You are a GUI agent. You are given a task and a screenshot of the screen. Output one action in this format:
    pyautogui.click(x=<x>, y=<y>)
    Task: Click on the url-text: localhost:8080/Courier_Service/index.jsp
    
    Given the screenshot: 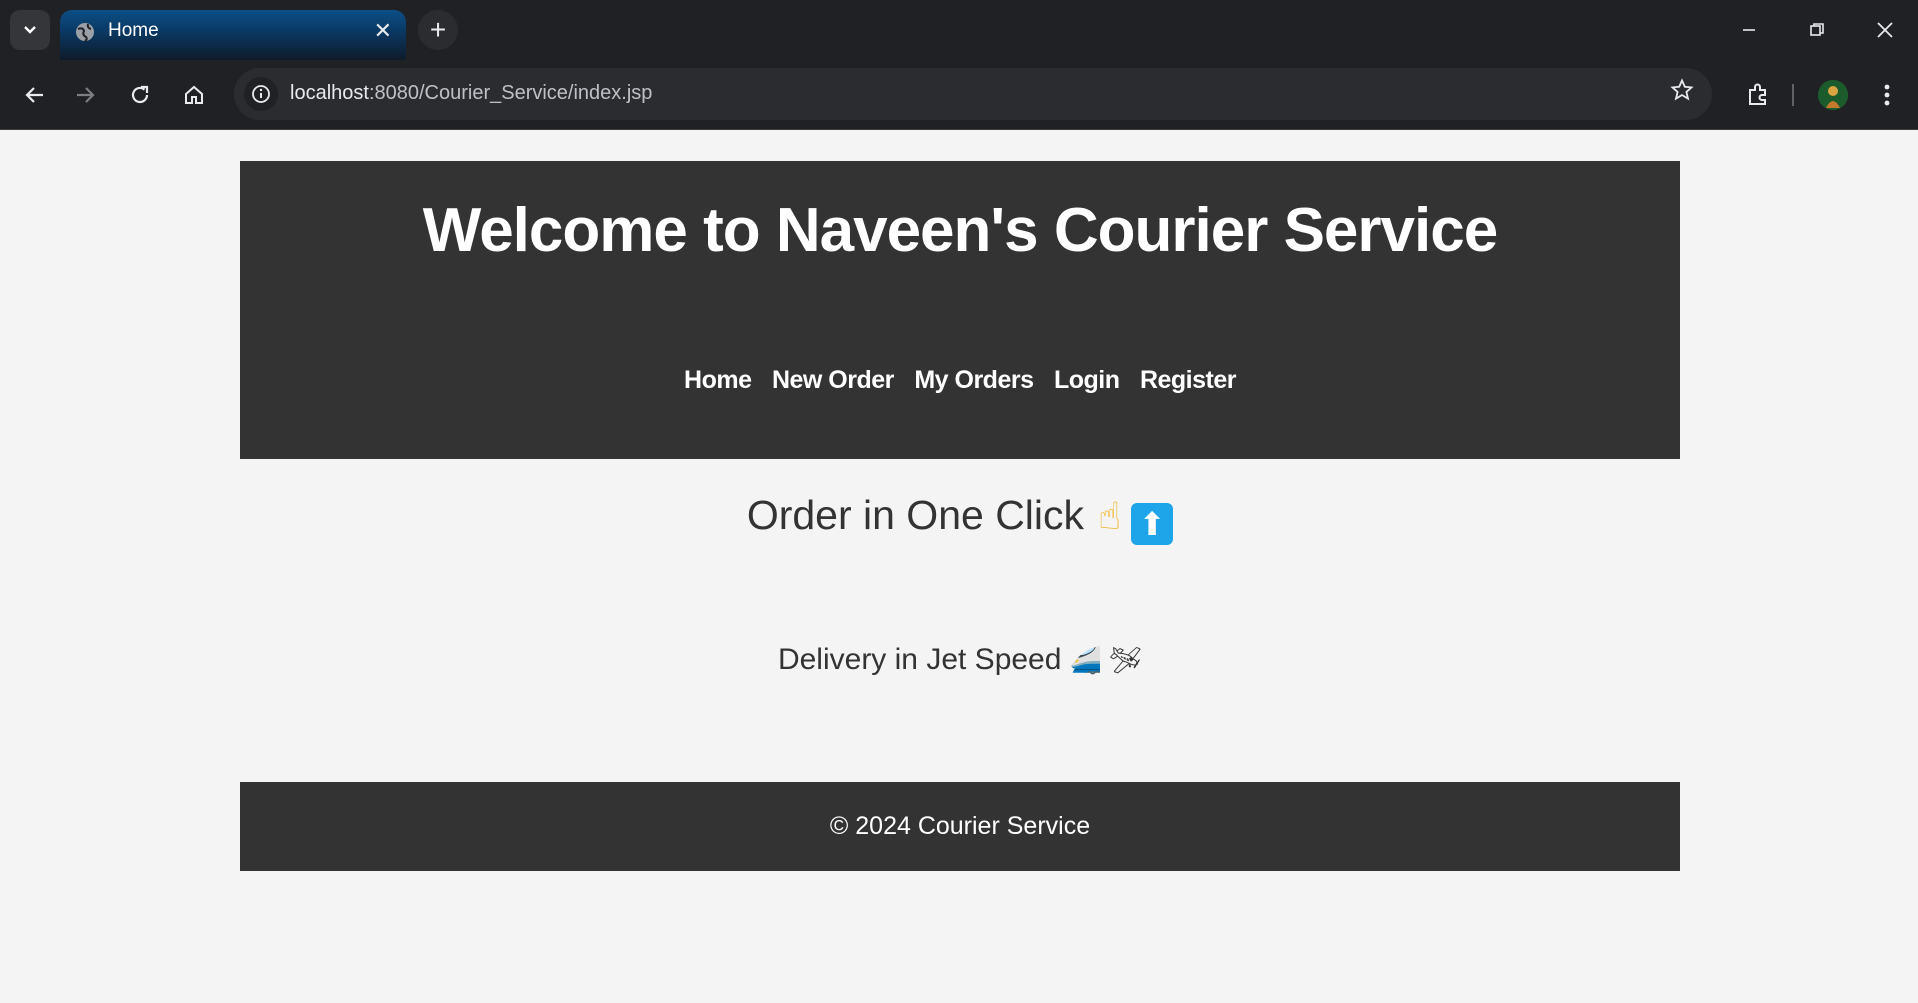 What is the action you would take?
    pyautogui.click(x=471, y=93)
    